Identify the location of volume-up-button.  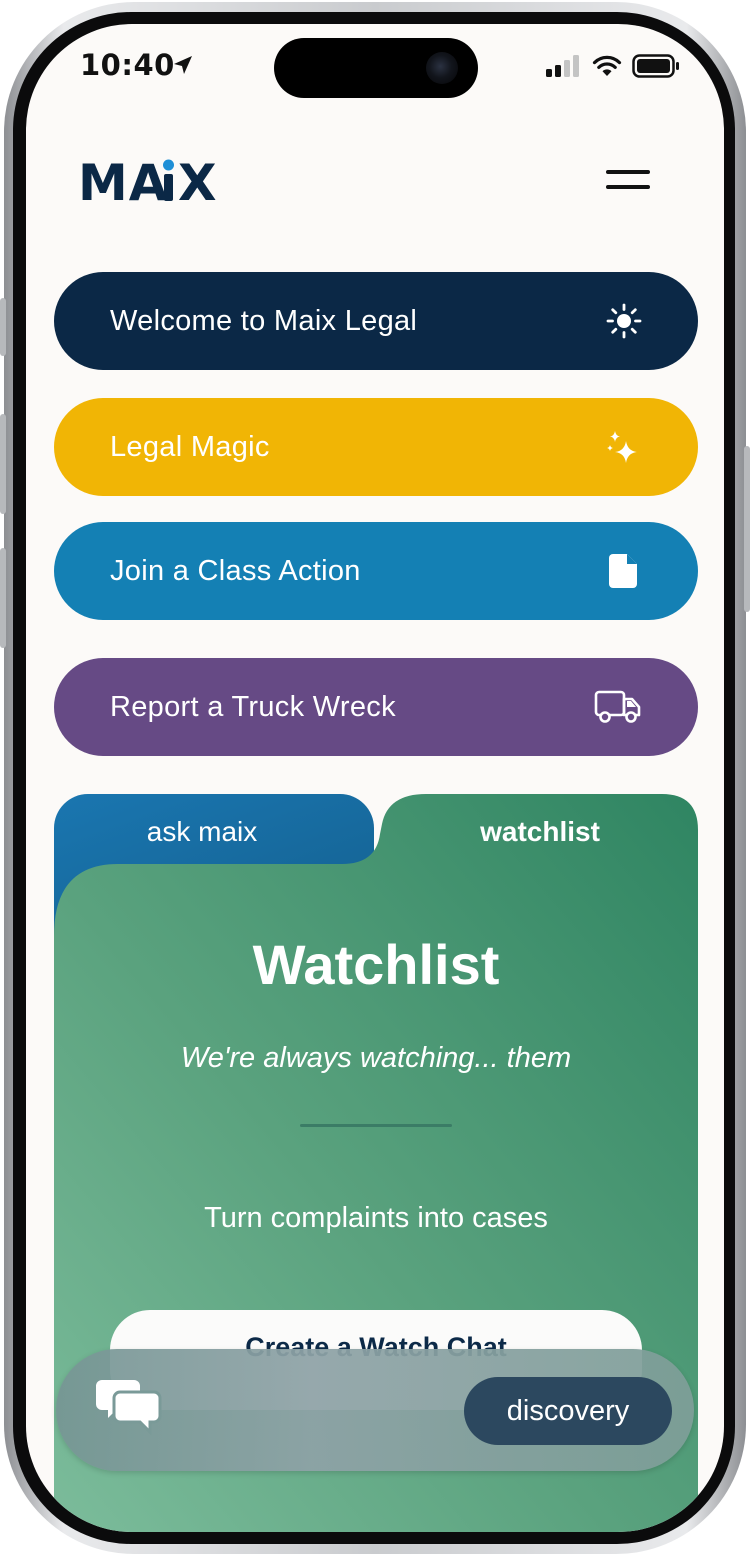
(3, 464).